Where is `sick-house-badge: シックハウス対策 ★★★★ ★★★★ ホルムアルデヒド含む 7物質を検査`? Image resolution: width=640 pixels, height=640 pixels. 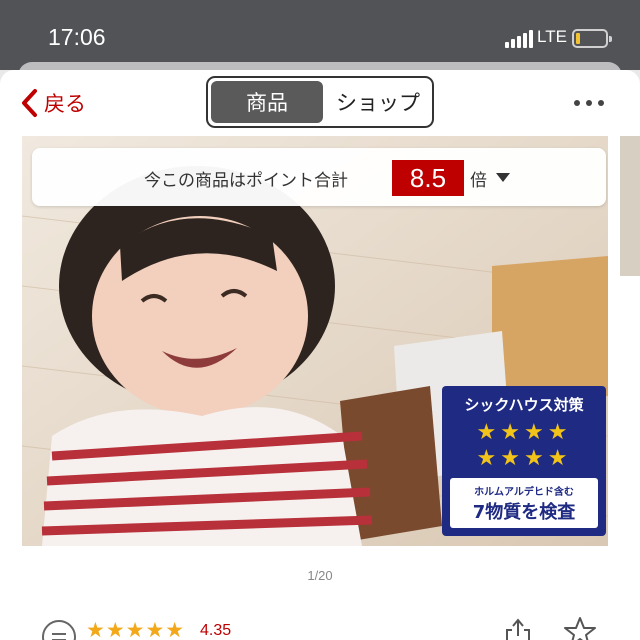 sick-house-badge: シックハウス対策 ★★★★ ★★★★ ホルムアルデヒド含む 7物質を検査 is located at coordinates (524, 461).